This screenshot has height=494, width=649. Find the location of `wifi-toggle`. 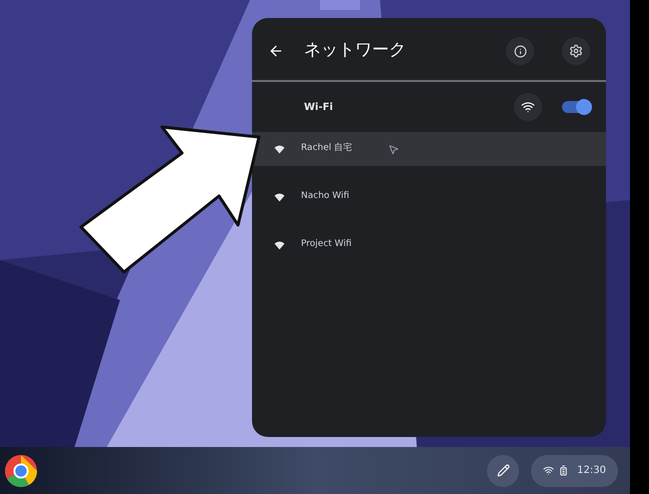

wifi-toggle is located at coordinates (576, 107).